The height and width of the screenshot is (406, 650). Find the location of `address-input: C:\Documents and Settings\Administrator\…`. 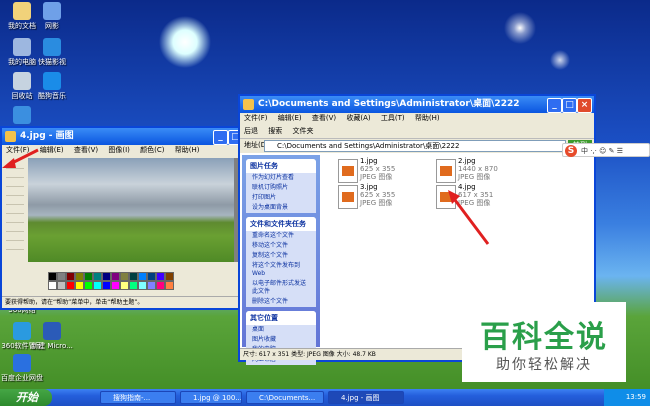

address-input: C:\Documents and Settings\Administrator\… is located at coordinates (415, 146).